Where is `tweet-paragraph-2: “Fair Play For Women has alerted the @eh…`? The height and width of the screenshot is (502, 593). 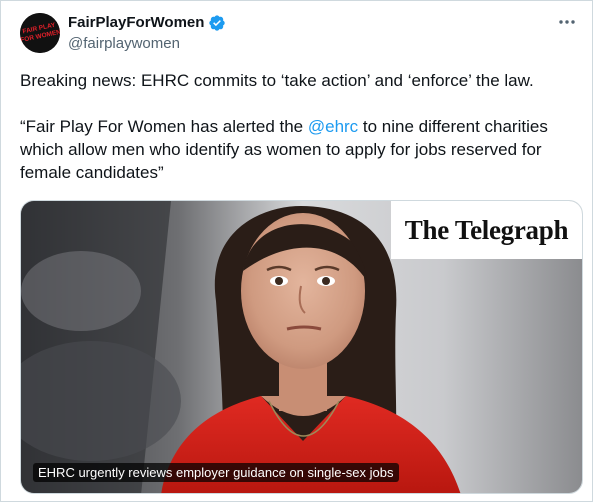
tweet-paragraph-2: “Fair Play For Women has alerted the @eh… is located at coordinates (297, 149).